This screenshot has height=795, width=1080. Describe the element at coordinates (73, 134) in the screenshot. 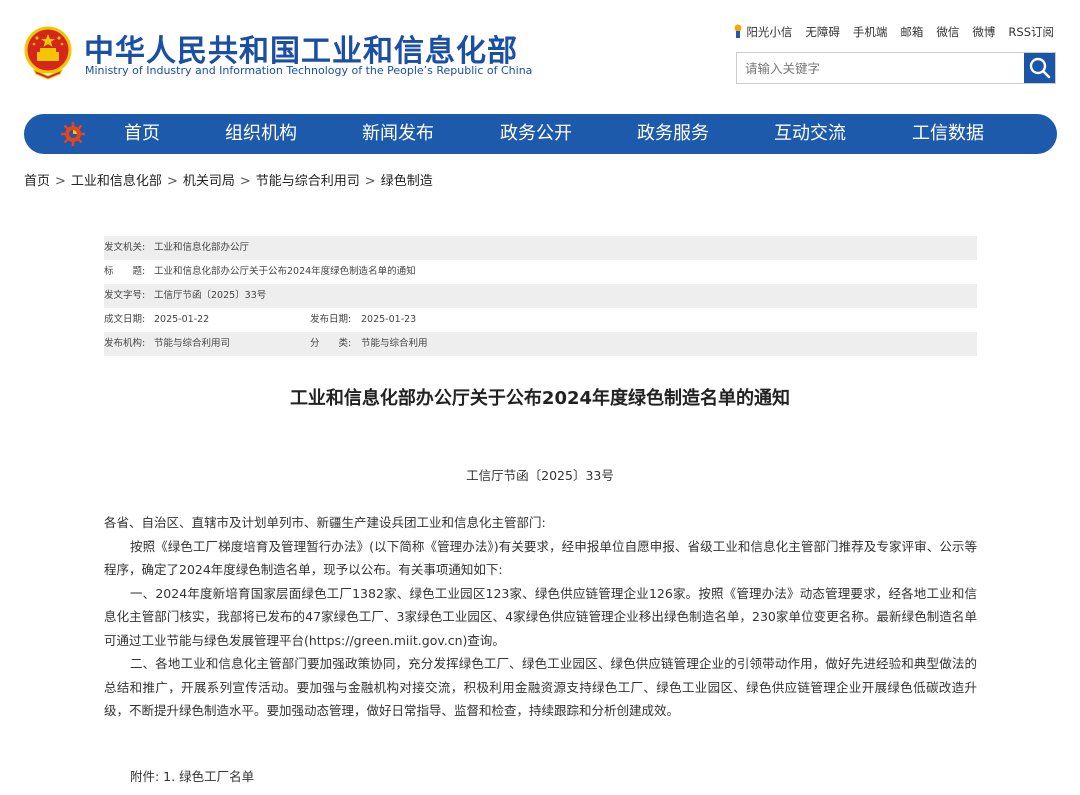

I see `miit-logo-icon` at that location.